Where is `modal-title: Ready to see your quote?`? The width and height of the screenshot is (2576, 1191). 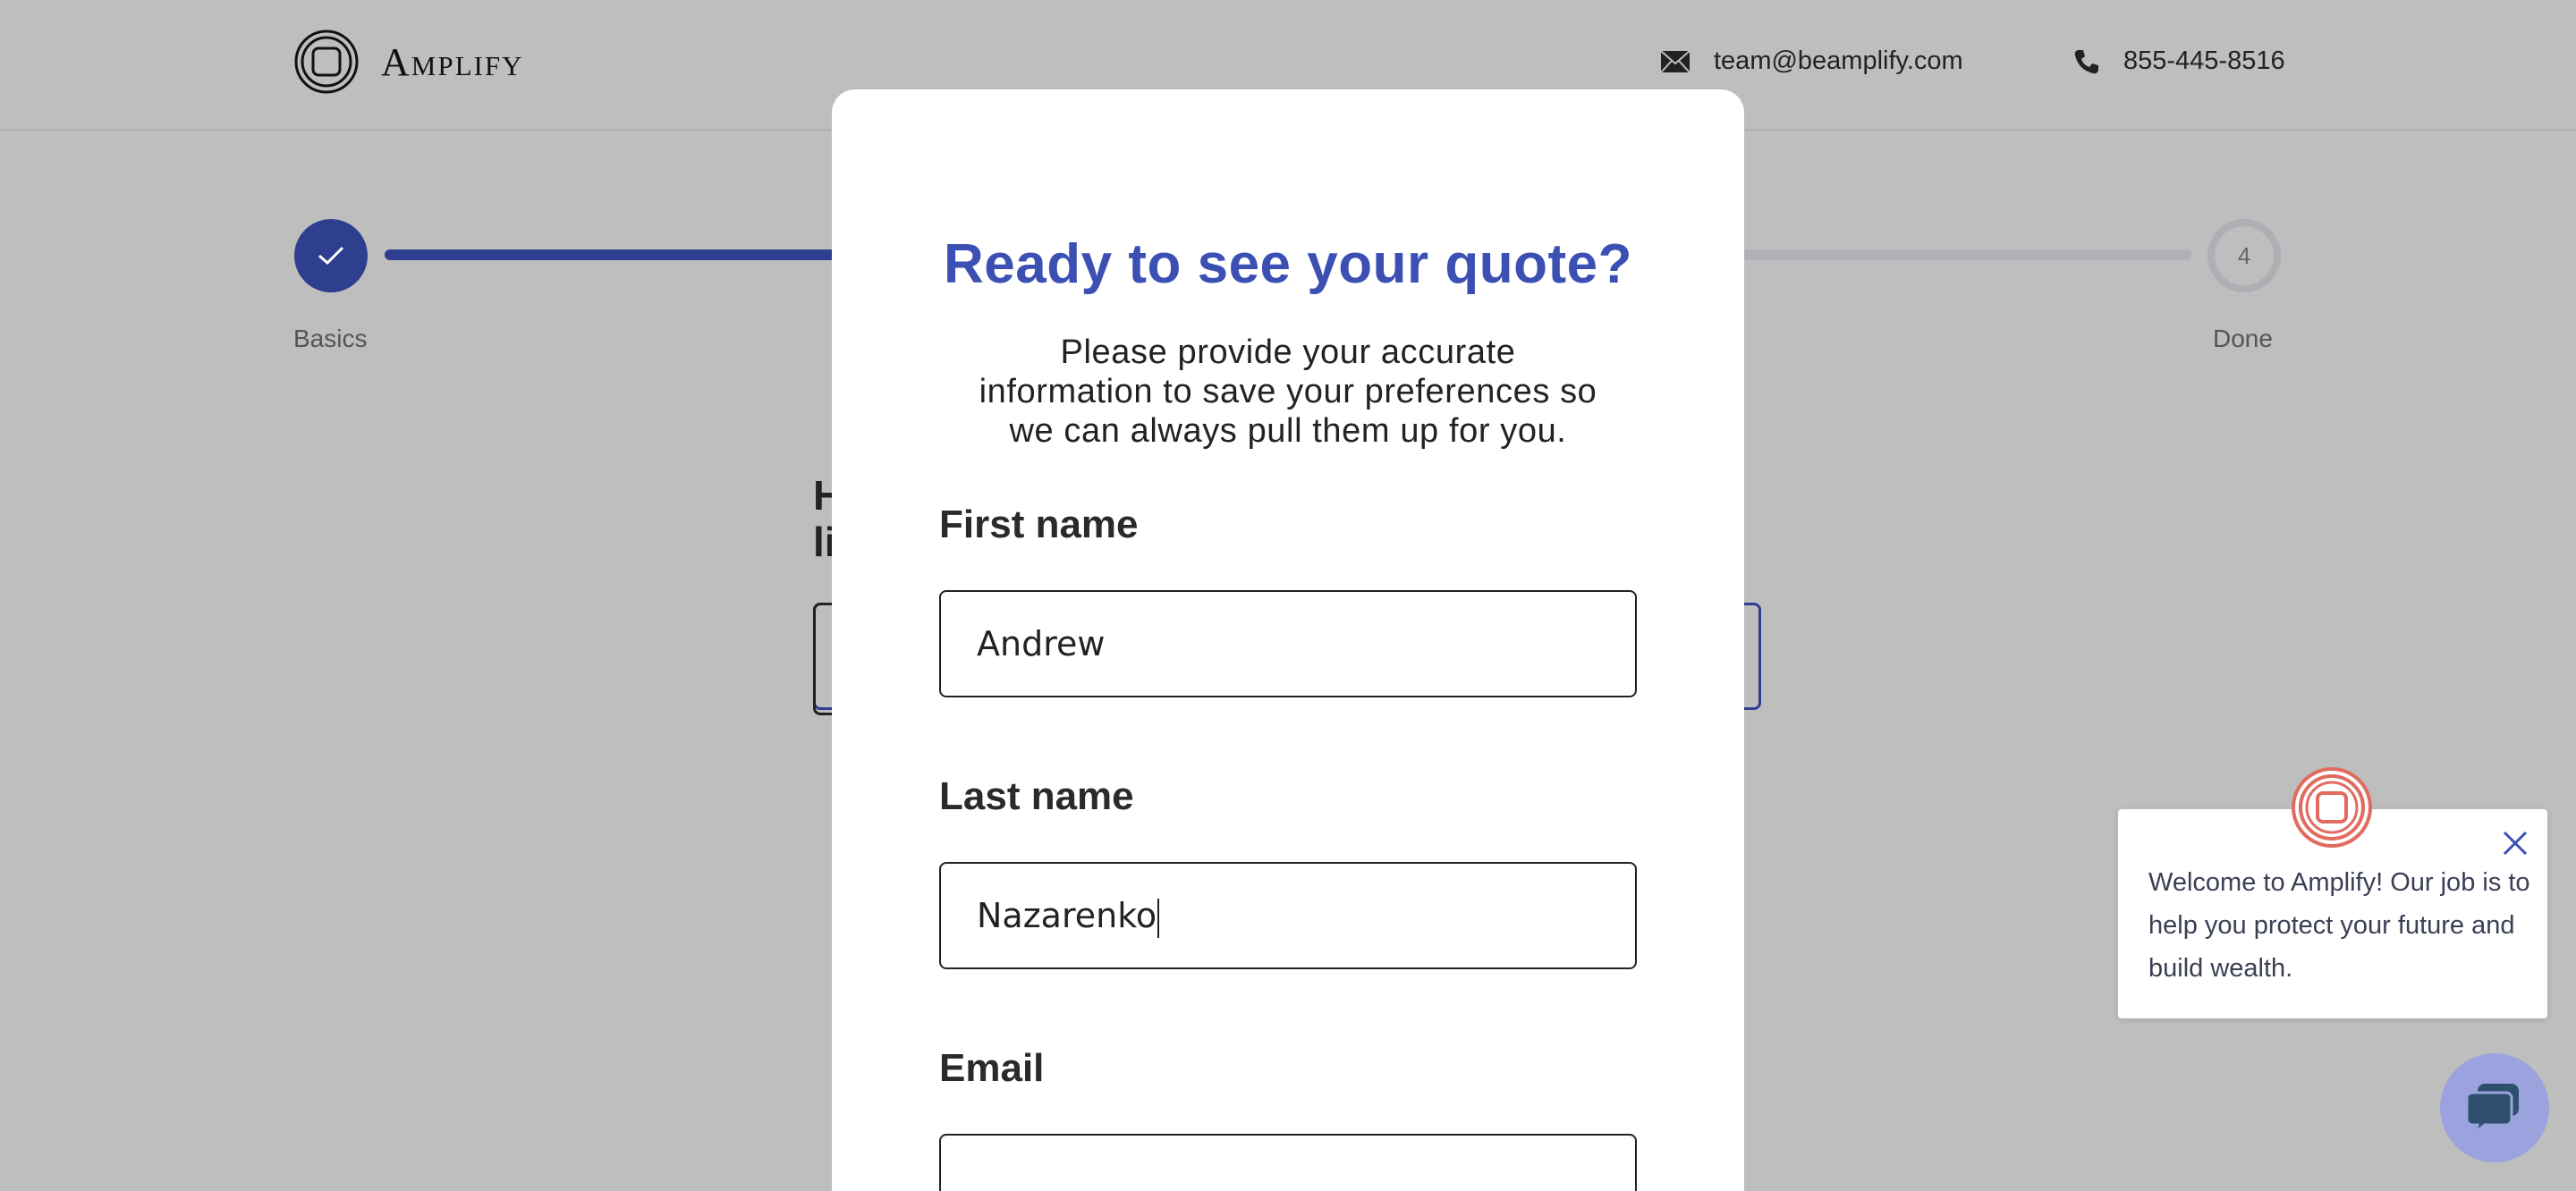
modal-title: Ready to see your quote? is located at coordinates (1288, 264).